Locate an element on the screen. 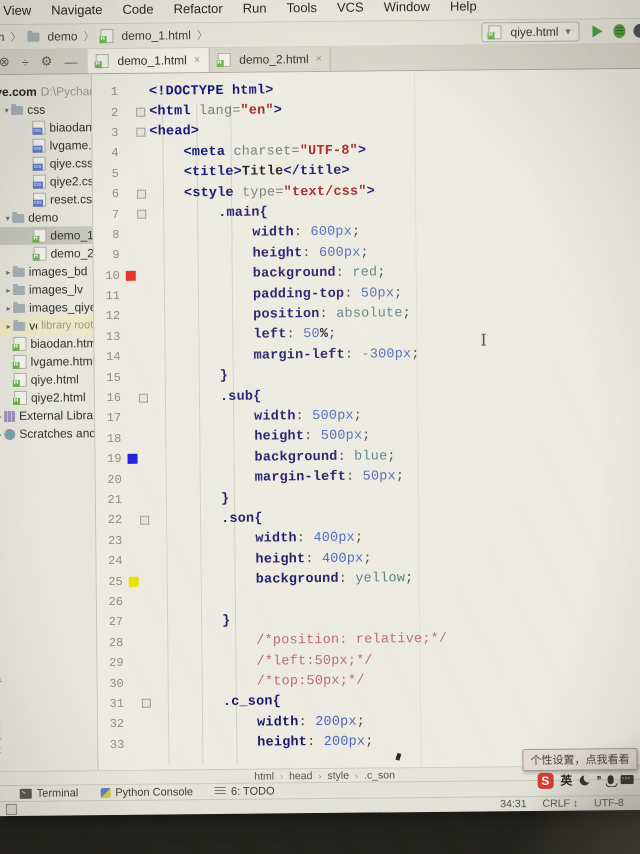 The image size is (640, 854). tab-demo-2-html: demo_2.html × is located at coordinates (270, 59).